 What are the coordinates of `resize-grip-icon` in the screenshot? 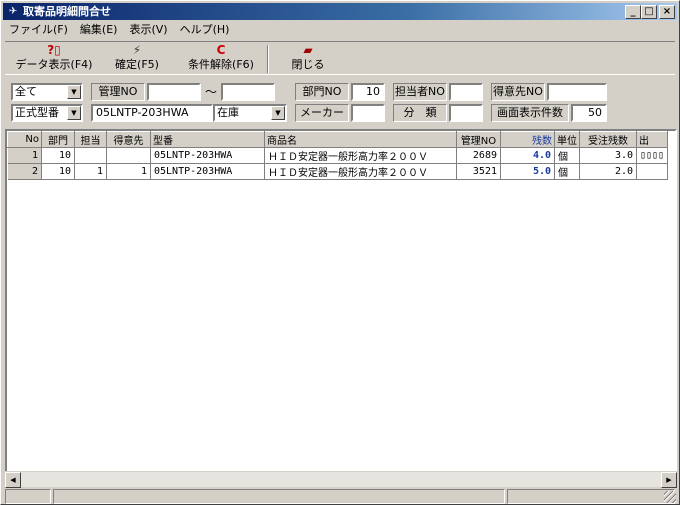 It's located at (670, 497).